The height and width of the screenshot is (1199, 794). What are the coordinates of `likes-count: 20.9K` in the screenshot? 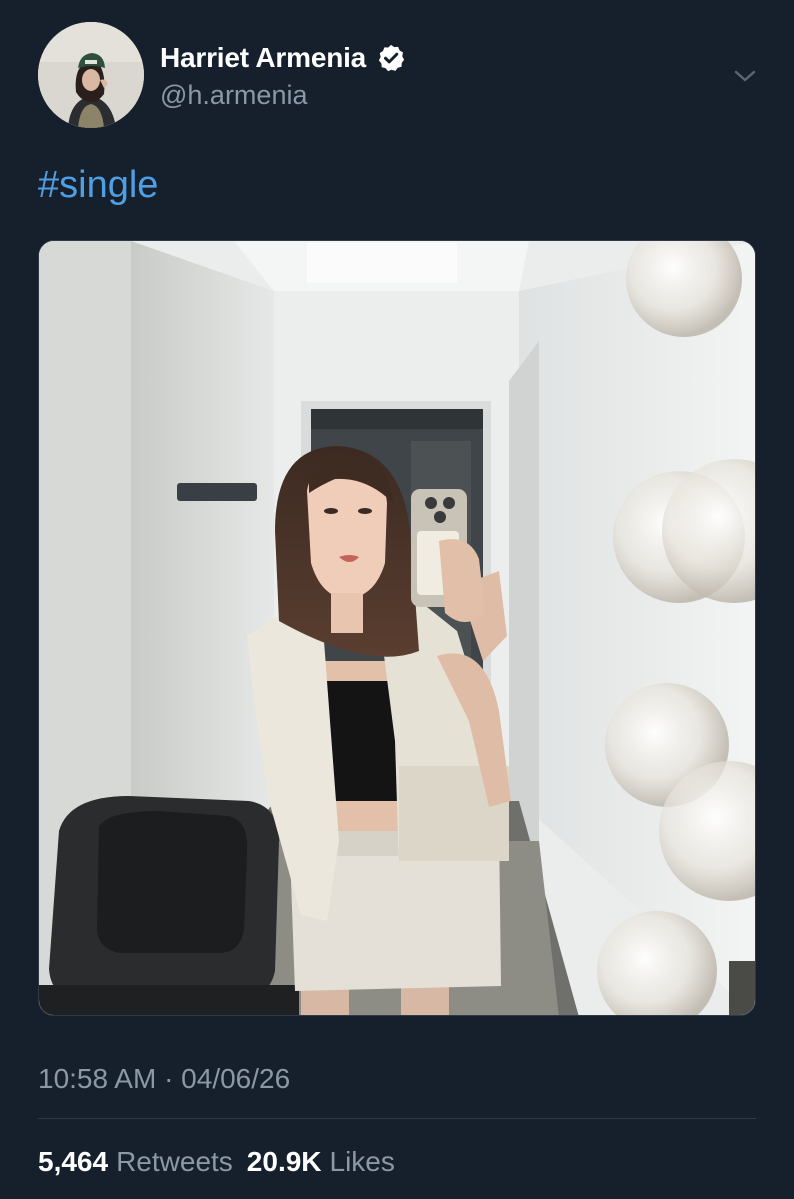 It's located at (284, 1162).